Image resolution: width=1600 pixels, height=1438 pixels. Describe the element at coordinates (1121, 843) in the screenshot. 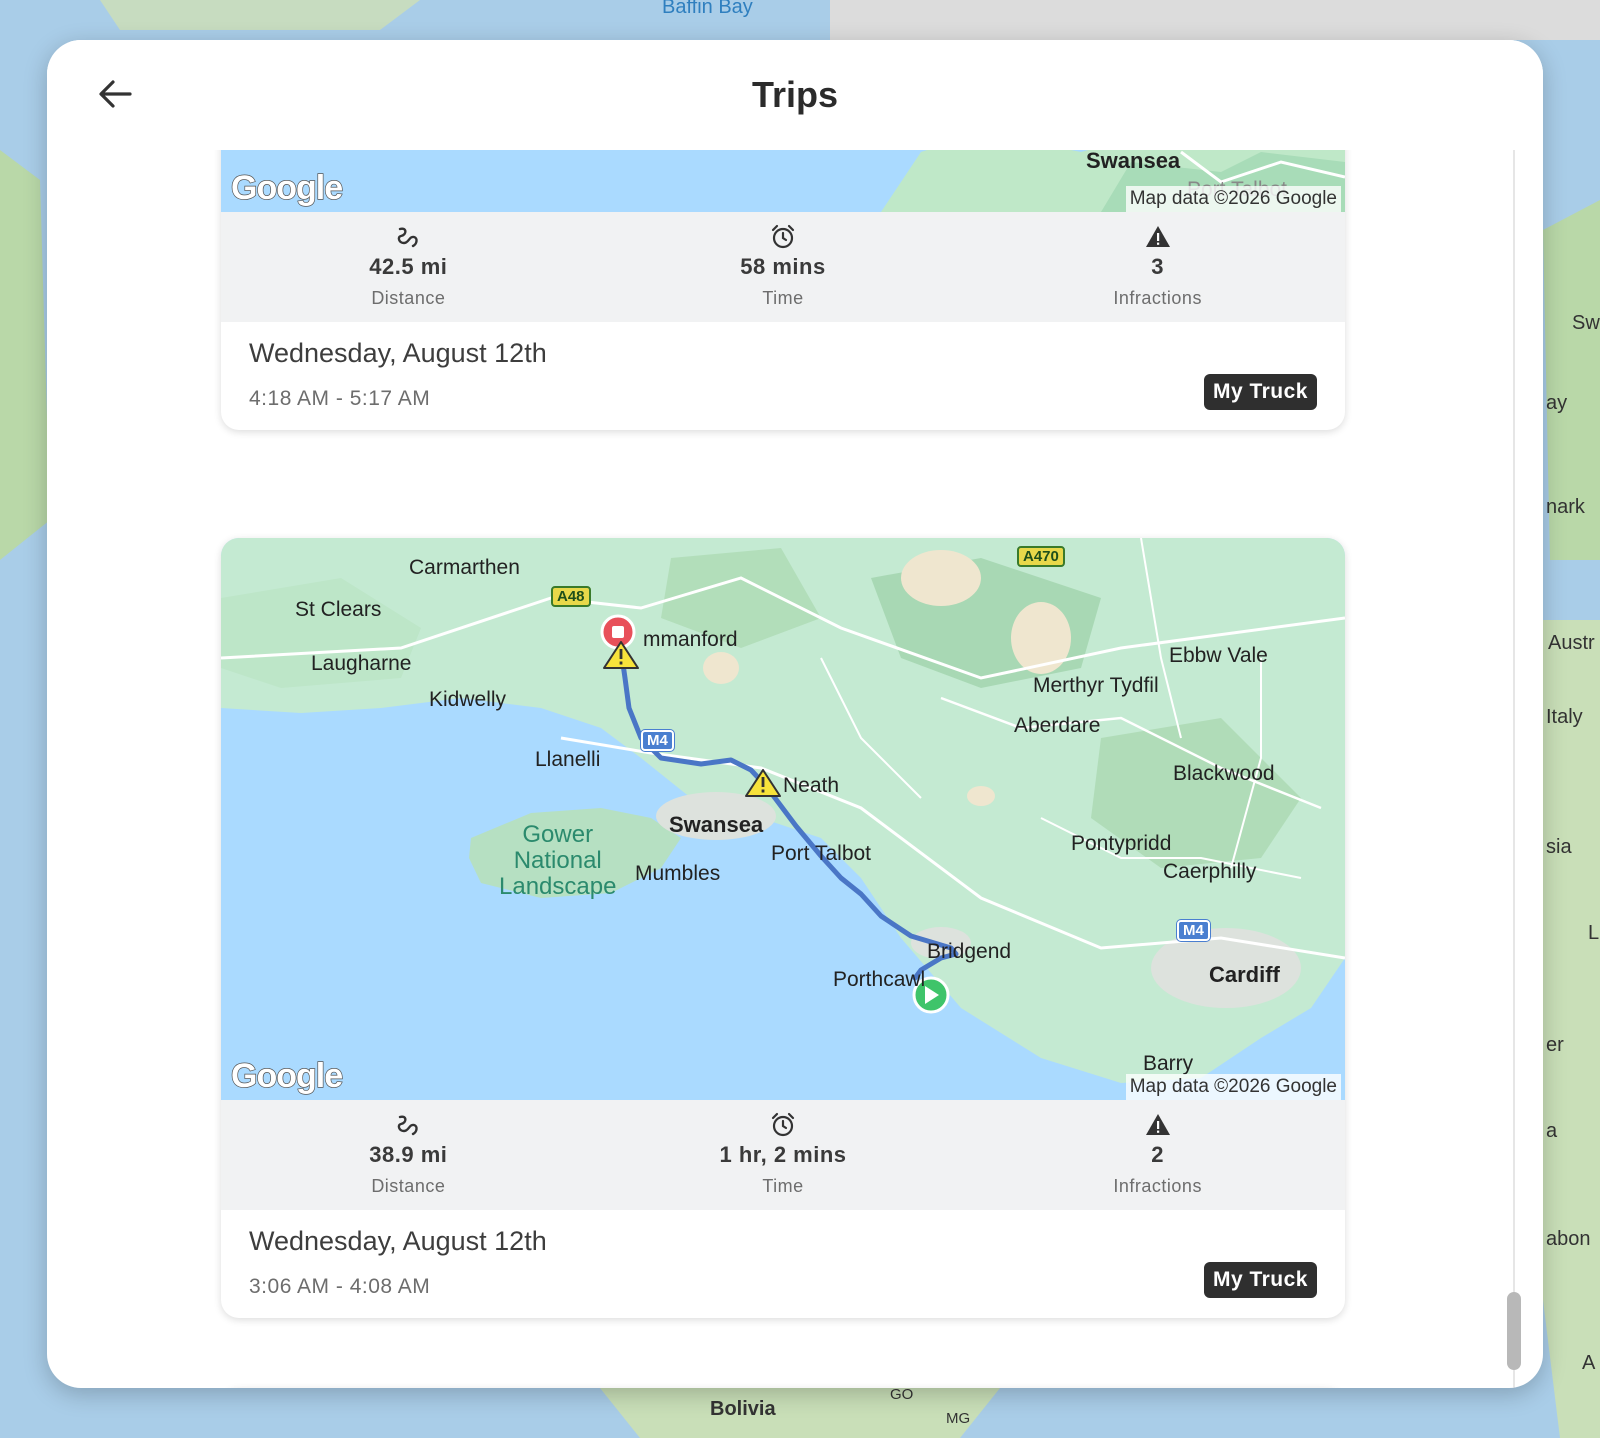

I see `map-label-pontypridd: Pontypridd` at that location.